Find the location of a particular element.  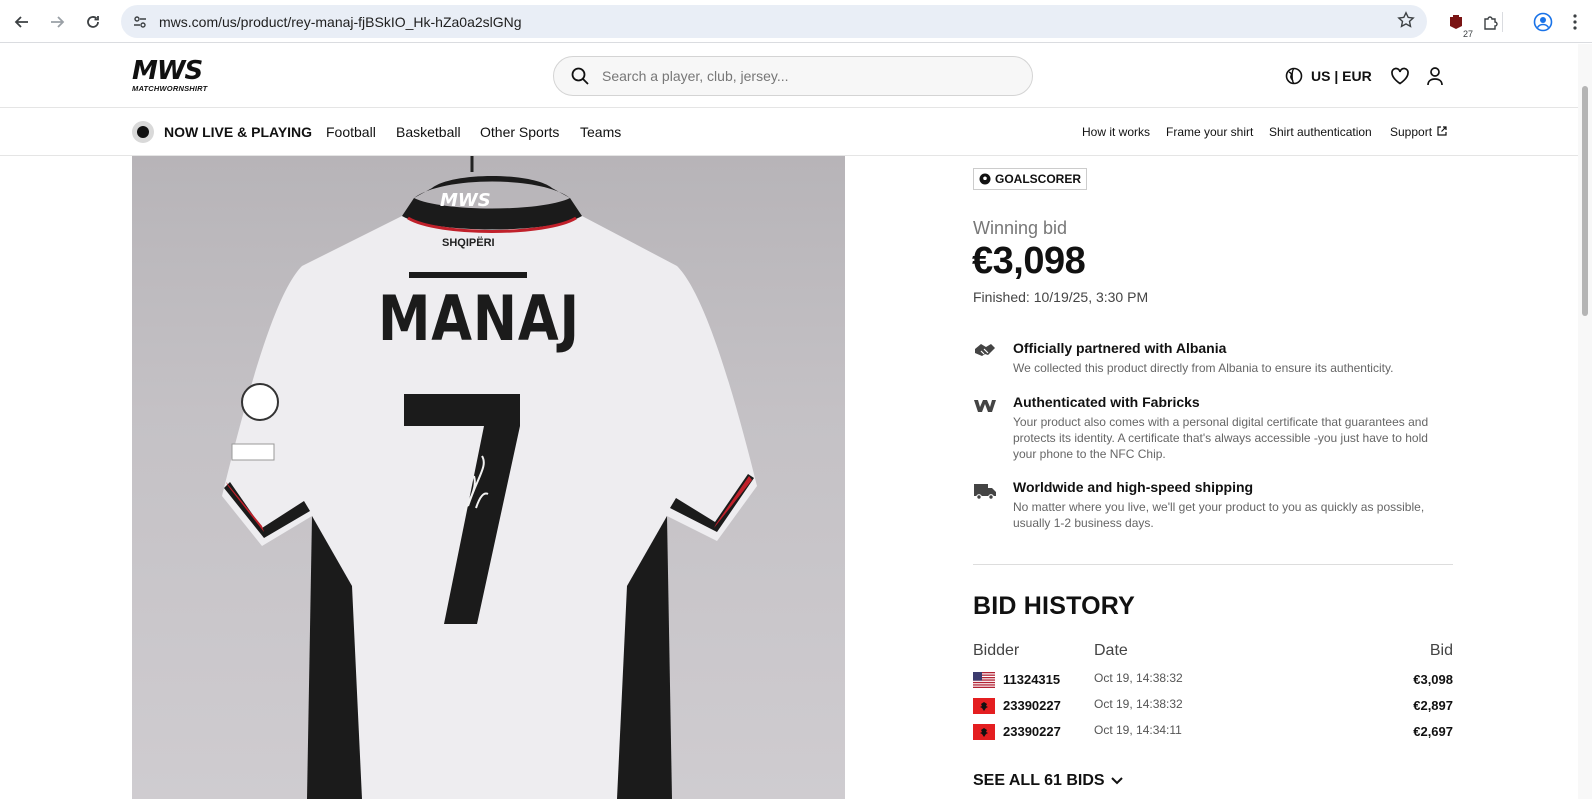

see-all-bids-button: SEE ALL 61 BIDS is located at coordinates (1048, 781).